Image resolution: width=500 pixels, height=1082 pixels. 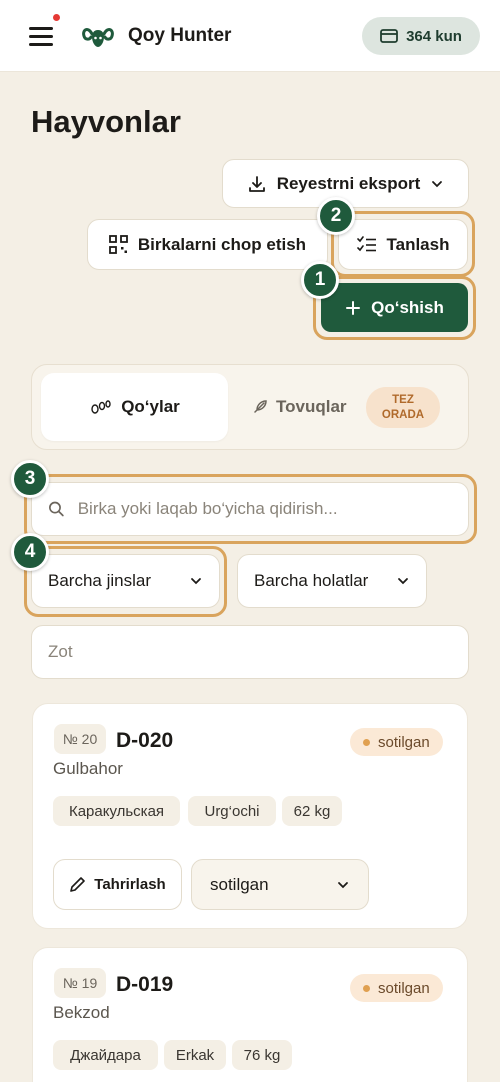 I want to click on breed-chip: Каракульская, so click(x=116, y=811).